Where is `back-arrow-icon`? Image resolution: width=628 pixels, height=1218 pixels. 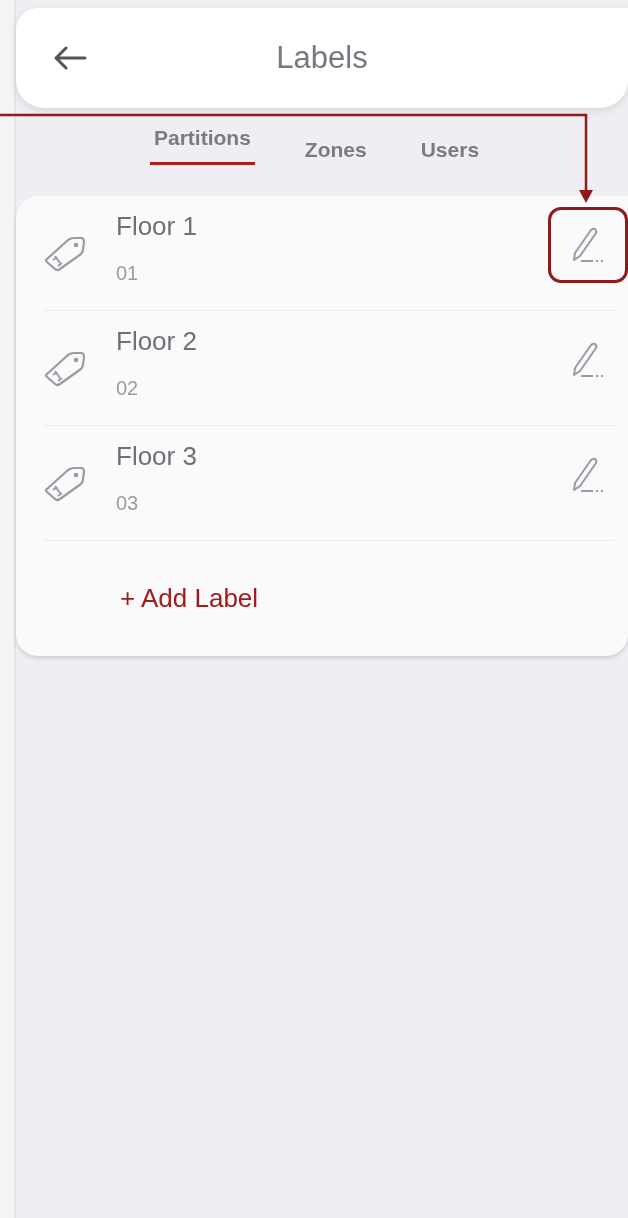 back-arrow-icon is located at coordinates (70, 58).